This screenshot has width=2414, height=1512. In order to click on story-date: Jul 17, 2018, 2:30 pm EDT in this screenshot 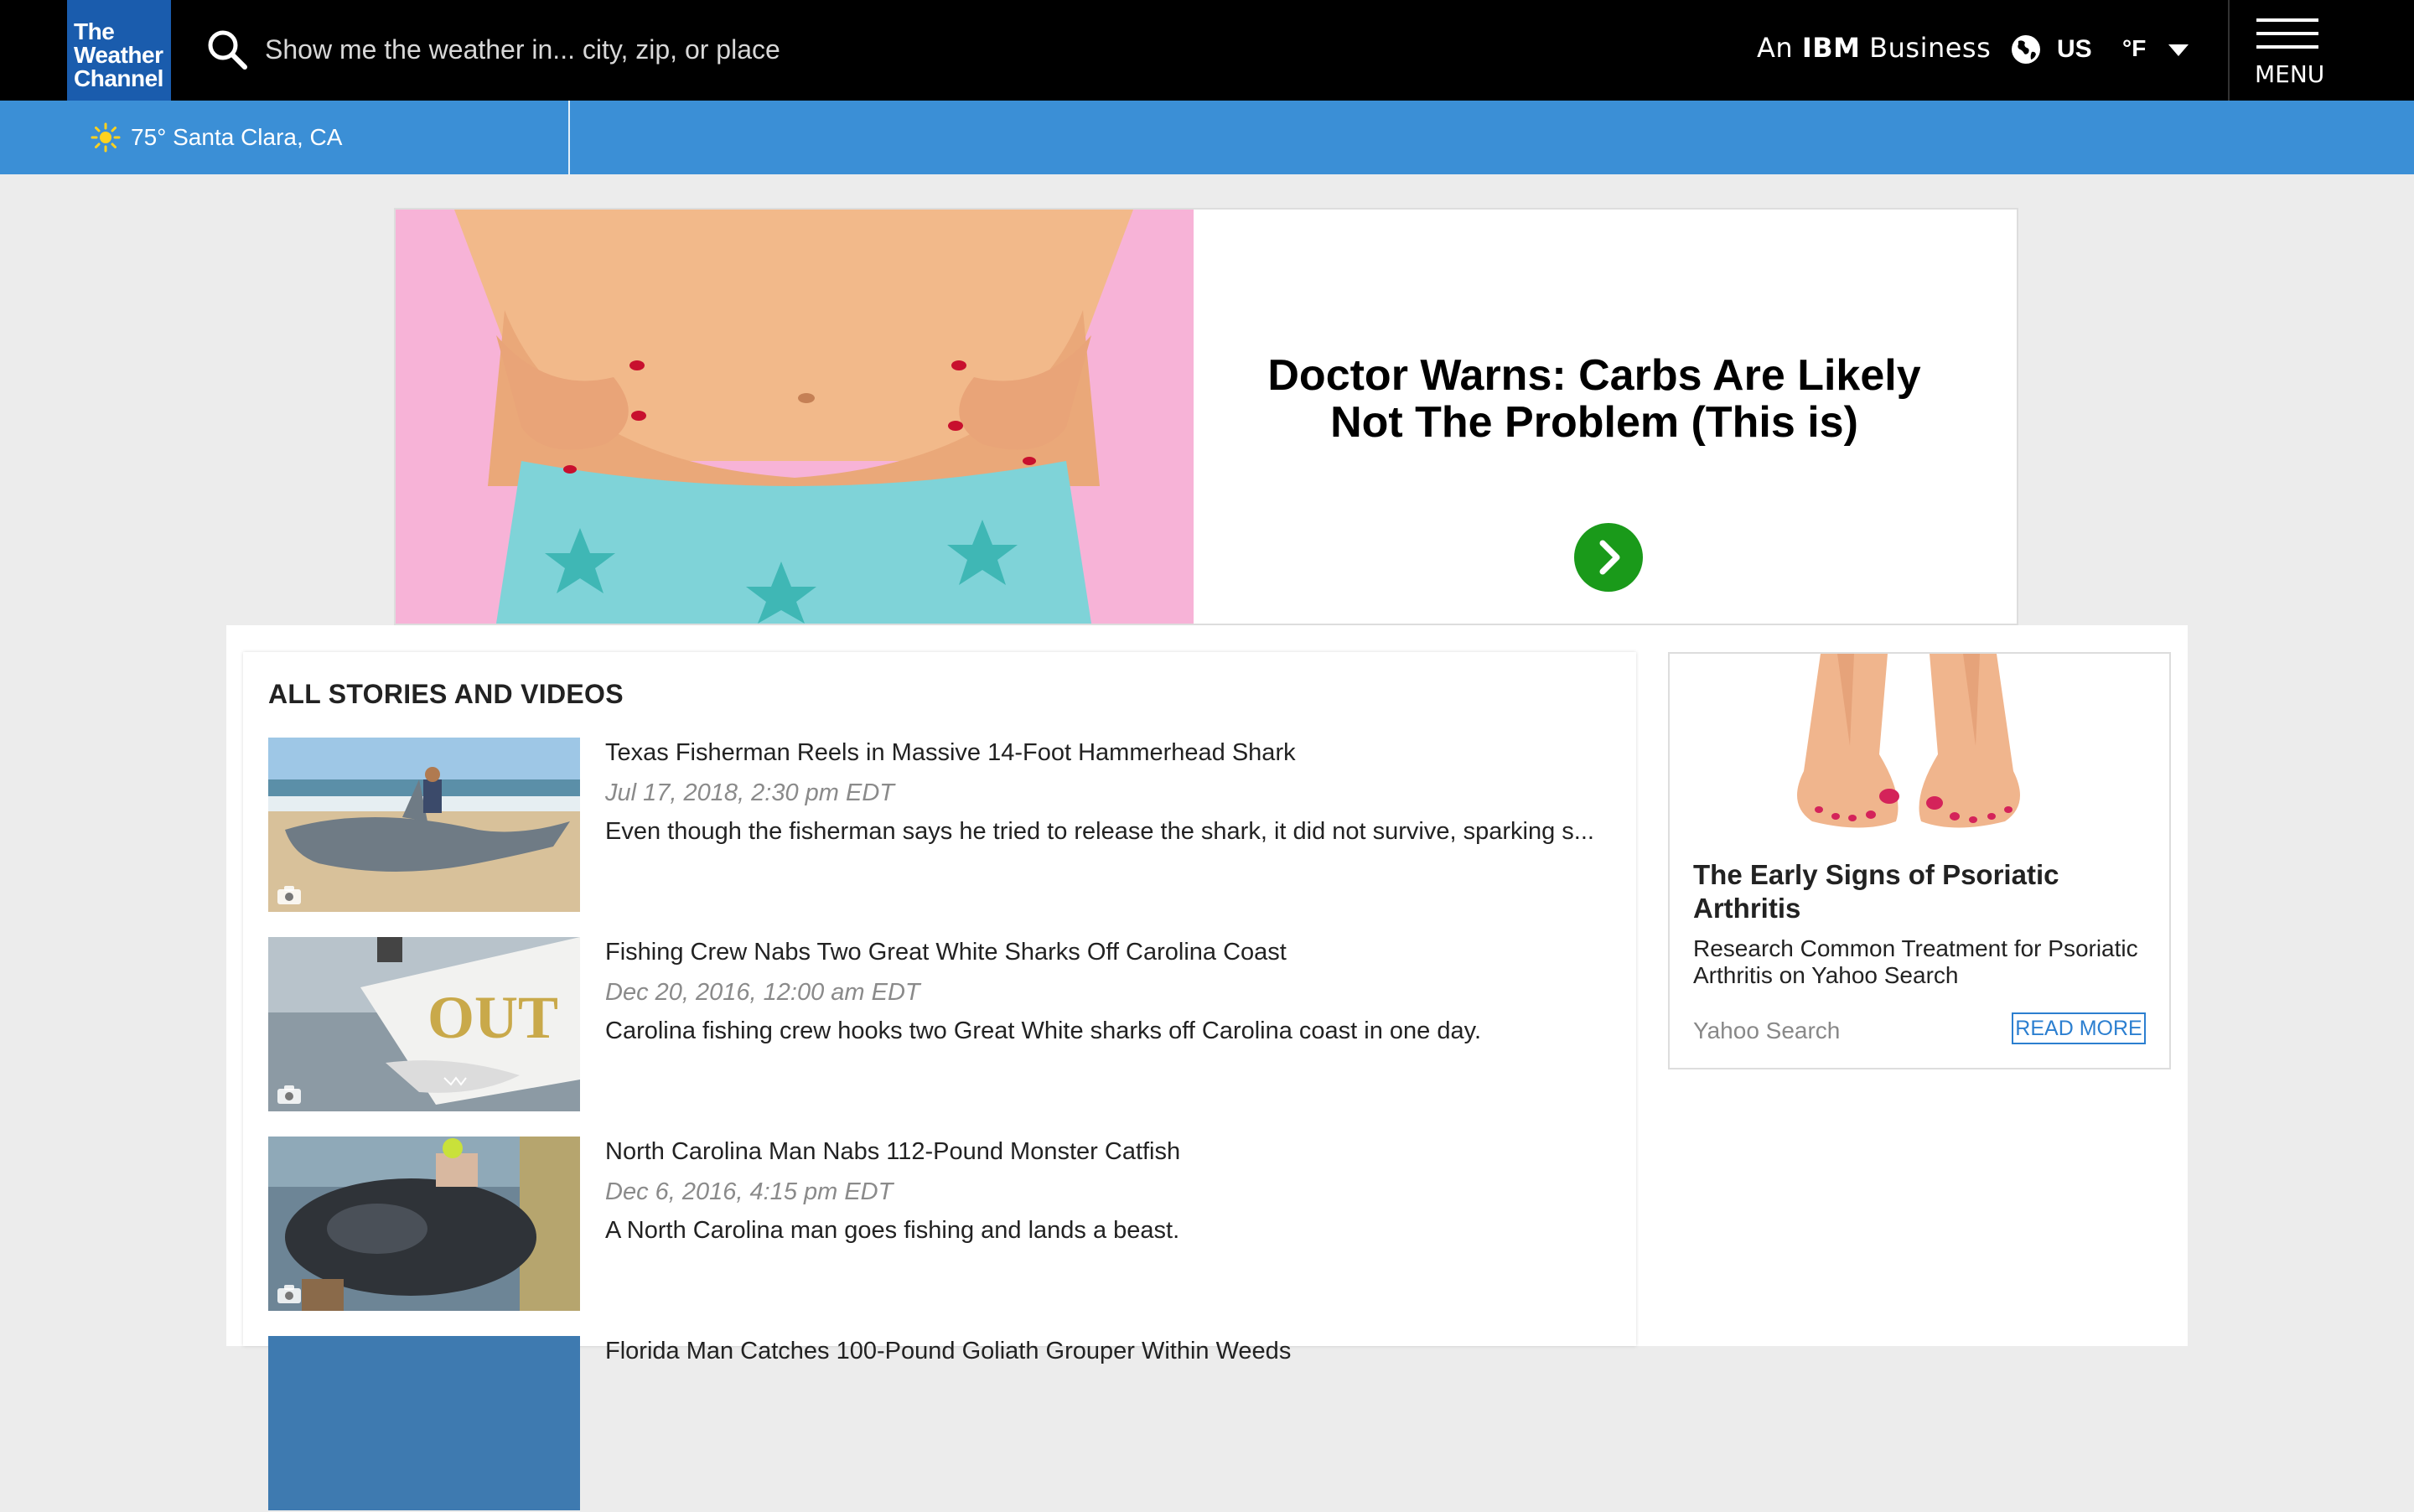, I will do `click(750, 792)`.